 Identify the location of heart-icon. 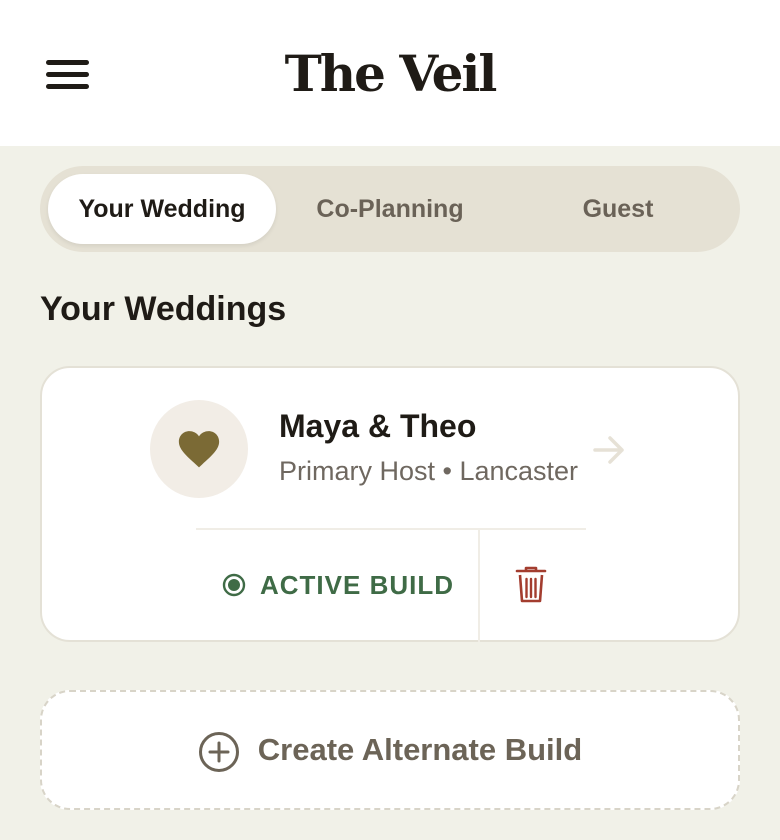
(199, 449).